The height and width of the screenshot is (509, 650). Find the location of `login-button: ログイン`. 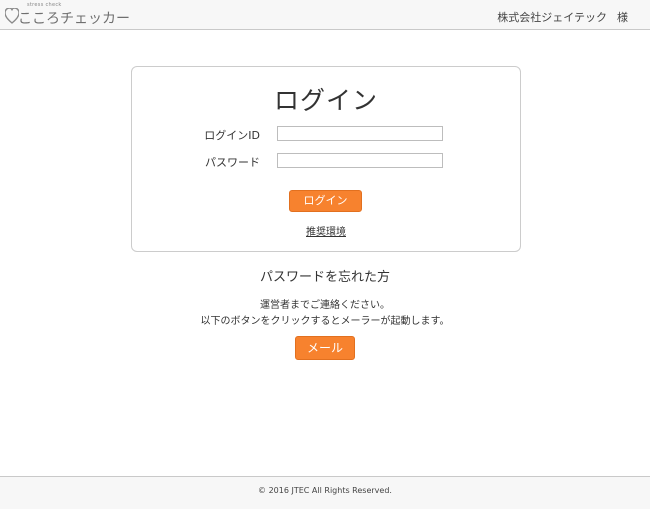

login-button: ログイン is located at coordinates (325, 201).